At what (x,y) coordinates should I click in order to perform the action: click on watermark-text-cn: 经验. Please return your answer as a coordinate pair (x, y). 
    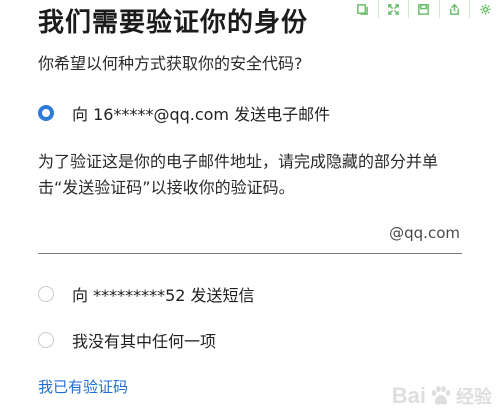
    Looking at the image, I should click on (474, 397).